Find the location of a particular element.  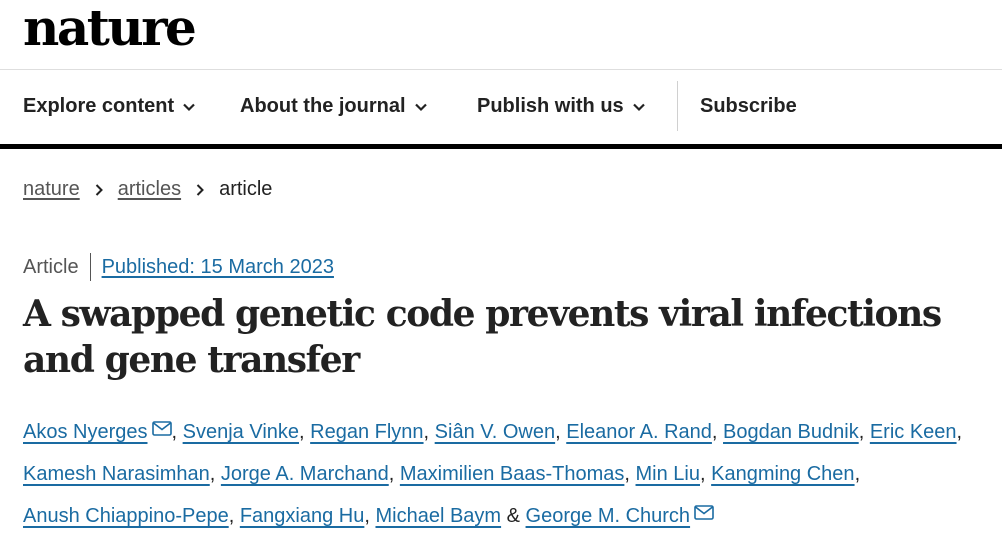

author-entry: Eleanor A. Rand is located at coordinates (639, 432).